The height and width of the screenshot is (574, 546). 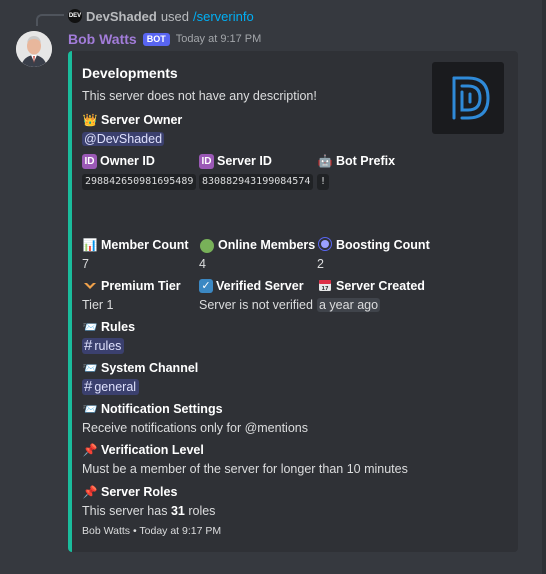 I want to click on embed-footer: Bob Watts • Today at 9:17 PM, so click(x=151, y=531).